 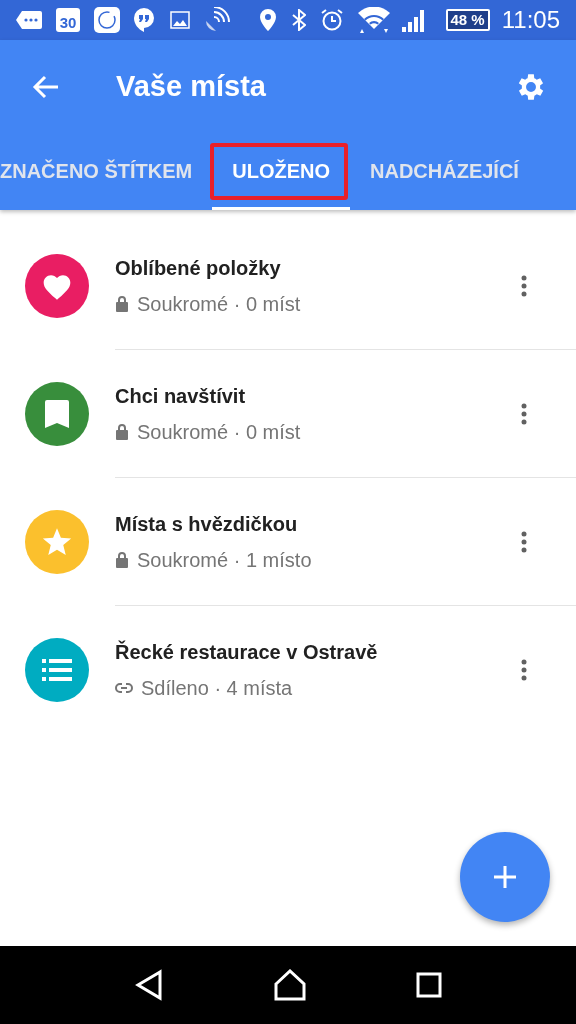 What do you see at coordinates (57, 670) in the screenshot?
I see `list-icon` at bounding box center [57, 670].